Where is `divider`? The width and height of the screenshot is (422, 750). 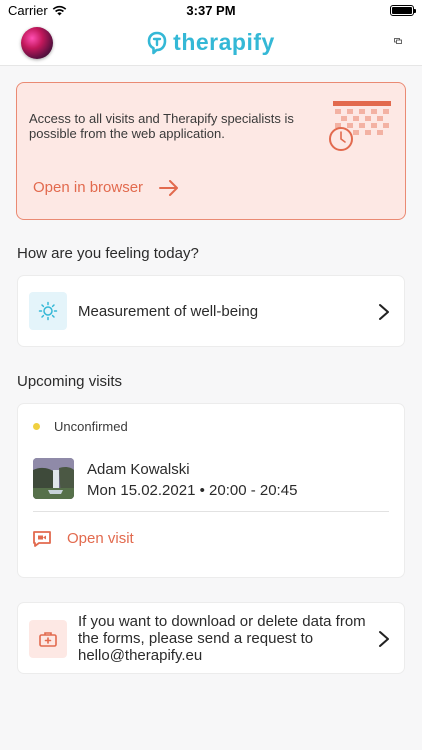 divider is located at coordinates (211, 511).